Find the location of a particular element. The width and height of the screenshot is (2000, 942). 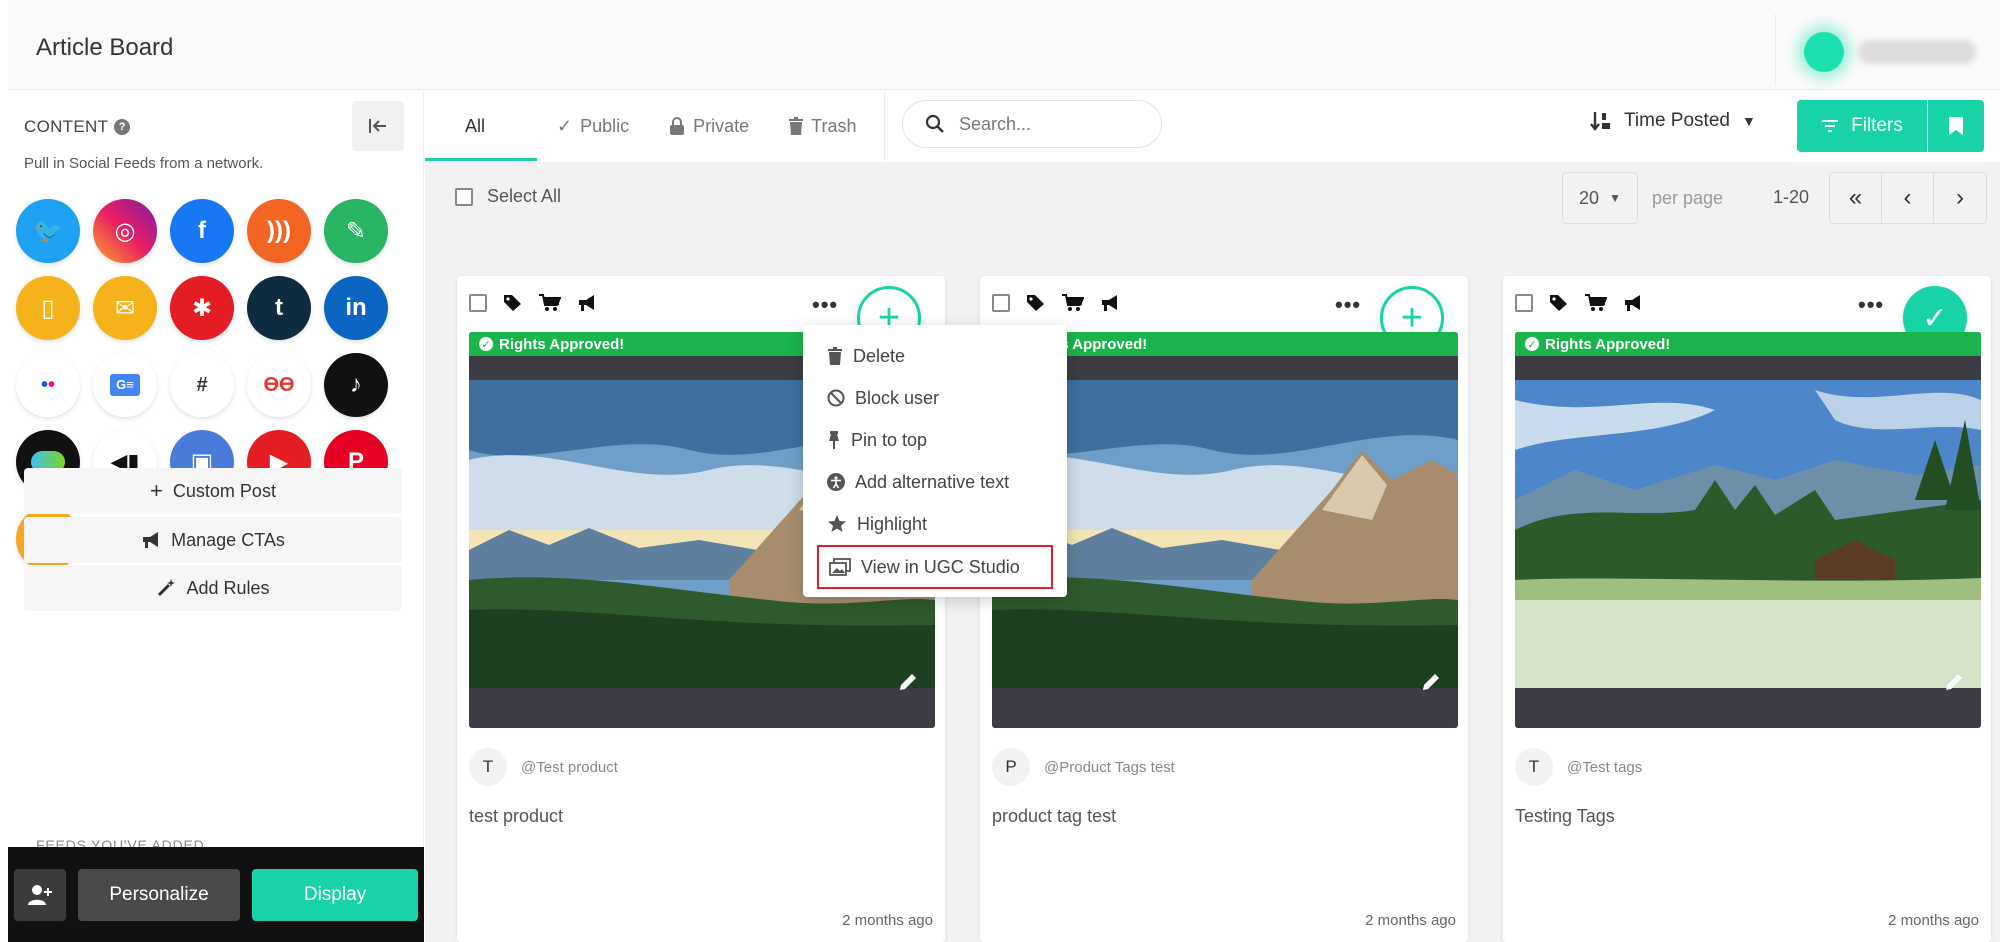

pagination: « ‹ › is located at coordinates (1908, 198).